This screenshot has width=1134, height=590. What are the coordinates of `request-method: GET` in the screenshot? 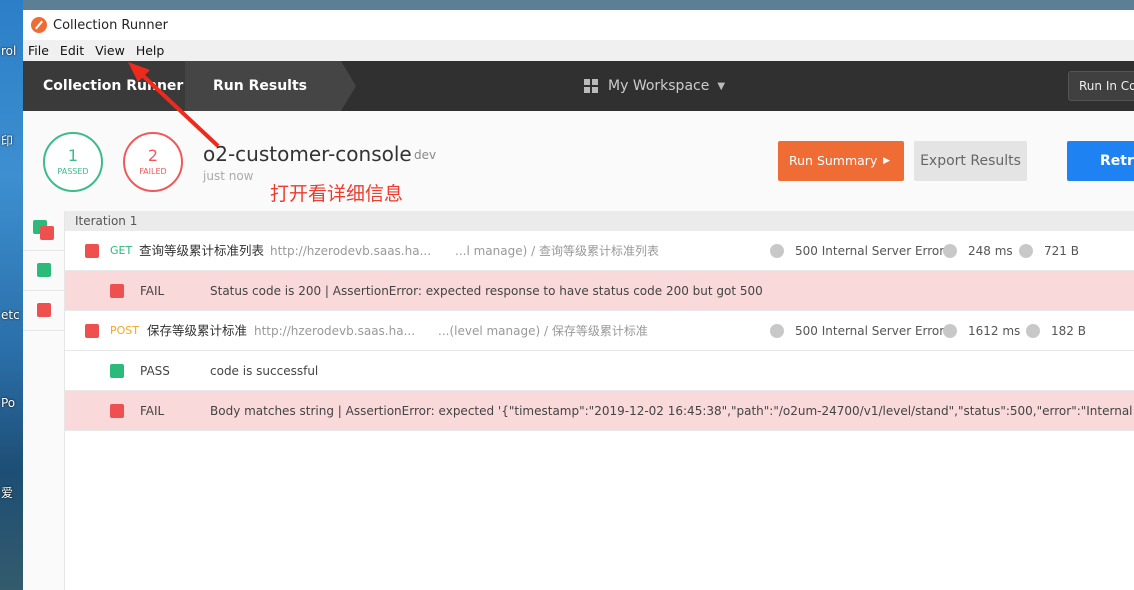 It's located at (121, 250).